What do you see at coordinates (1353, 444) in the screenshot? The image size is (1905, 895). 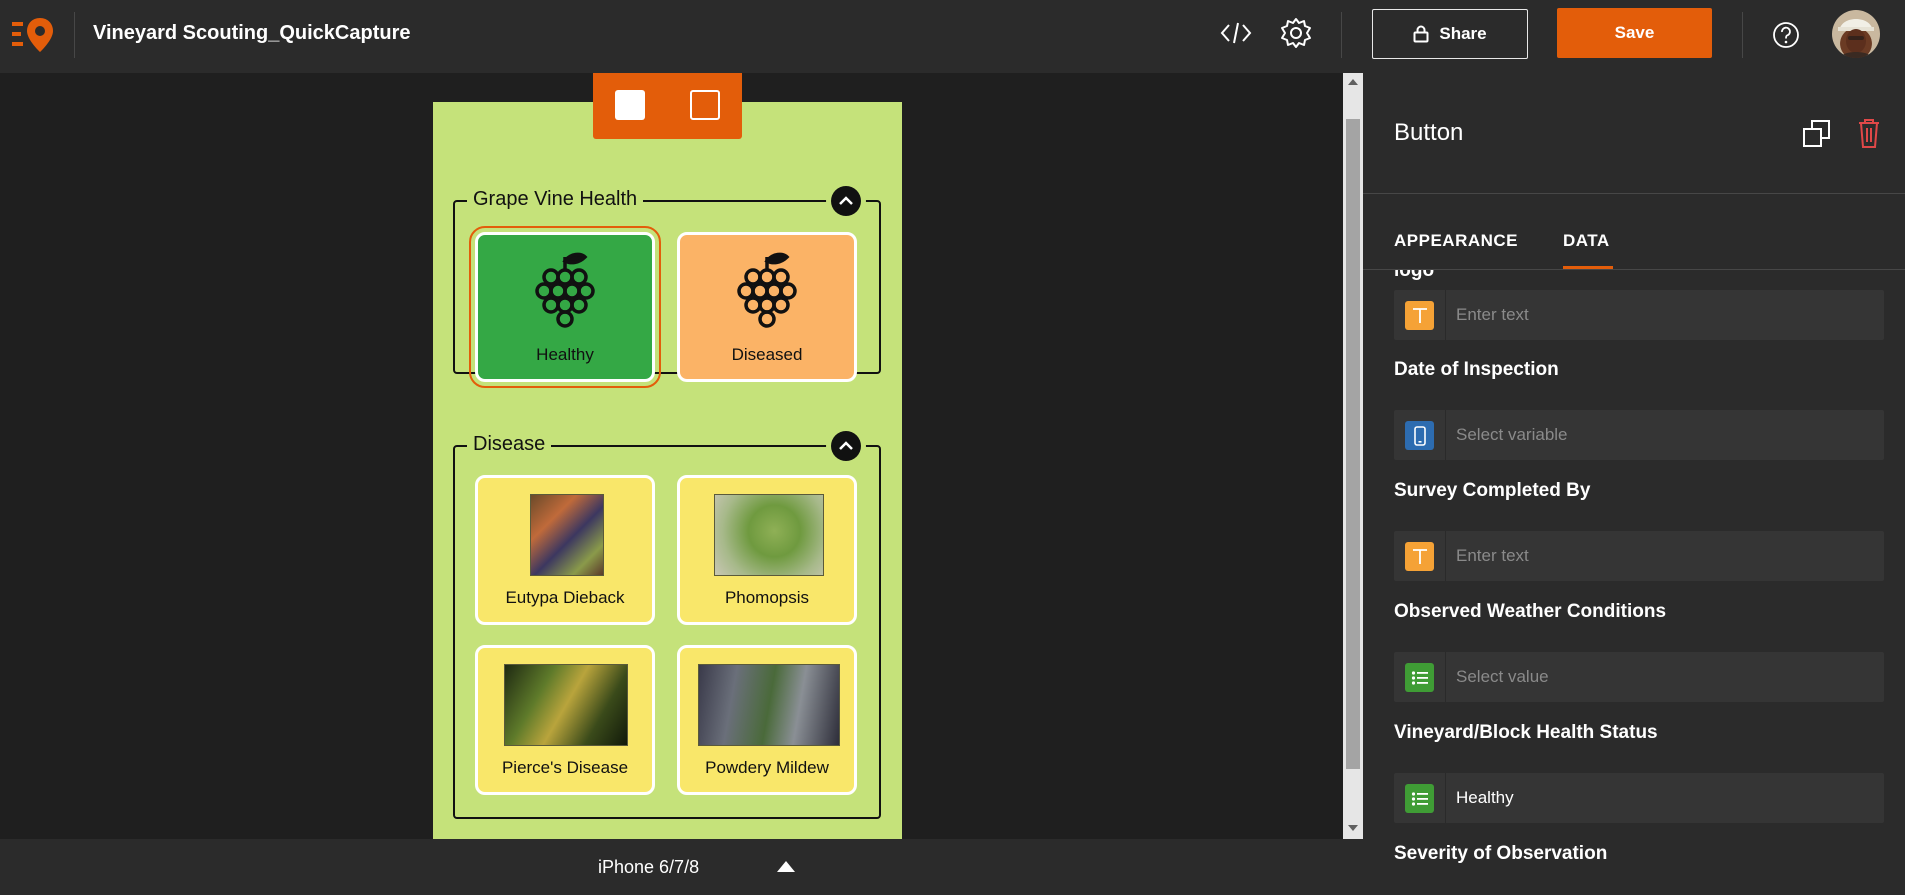 I see `scroll-thumb` at bounding box center [1353, 444].